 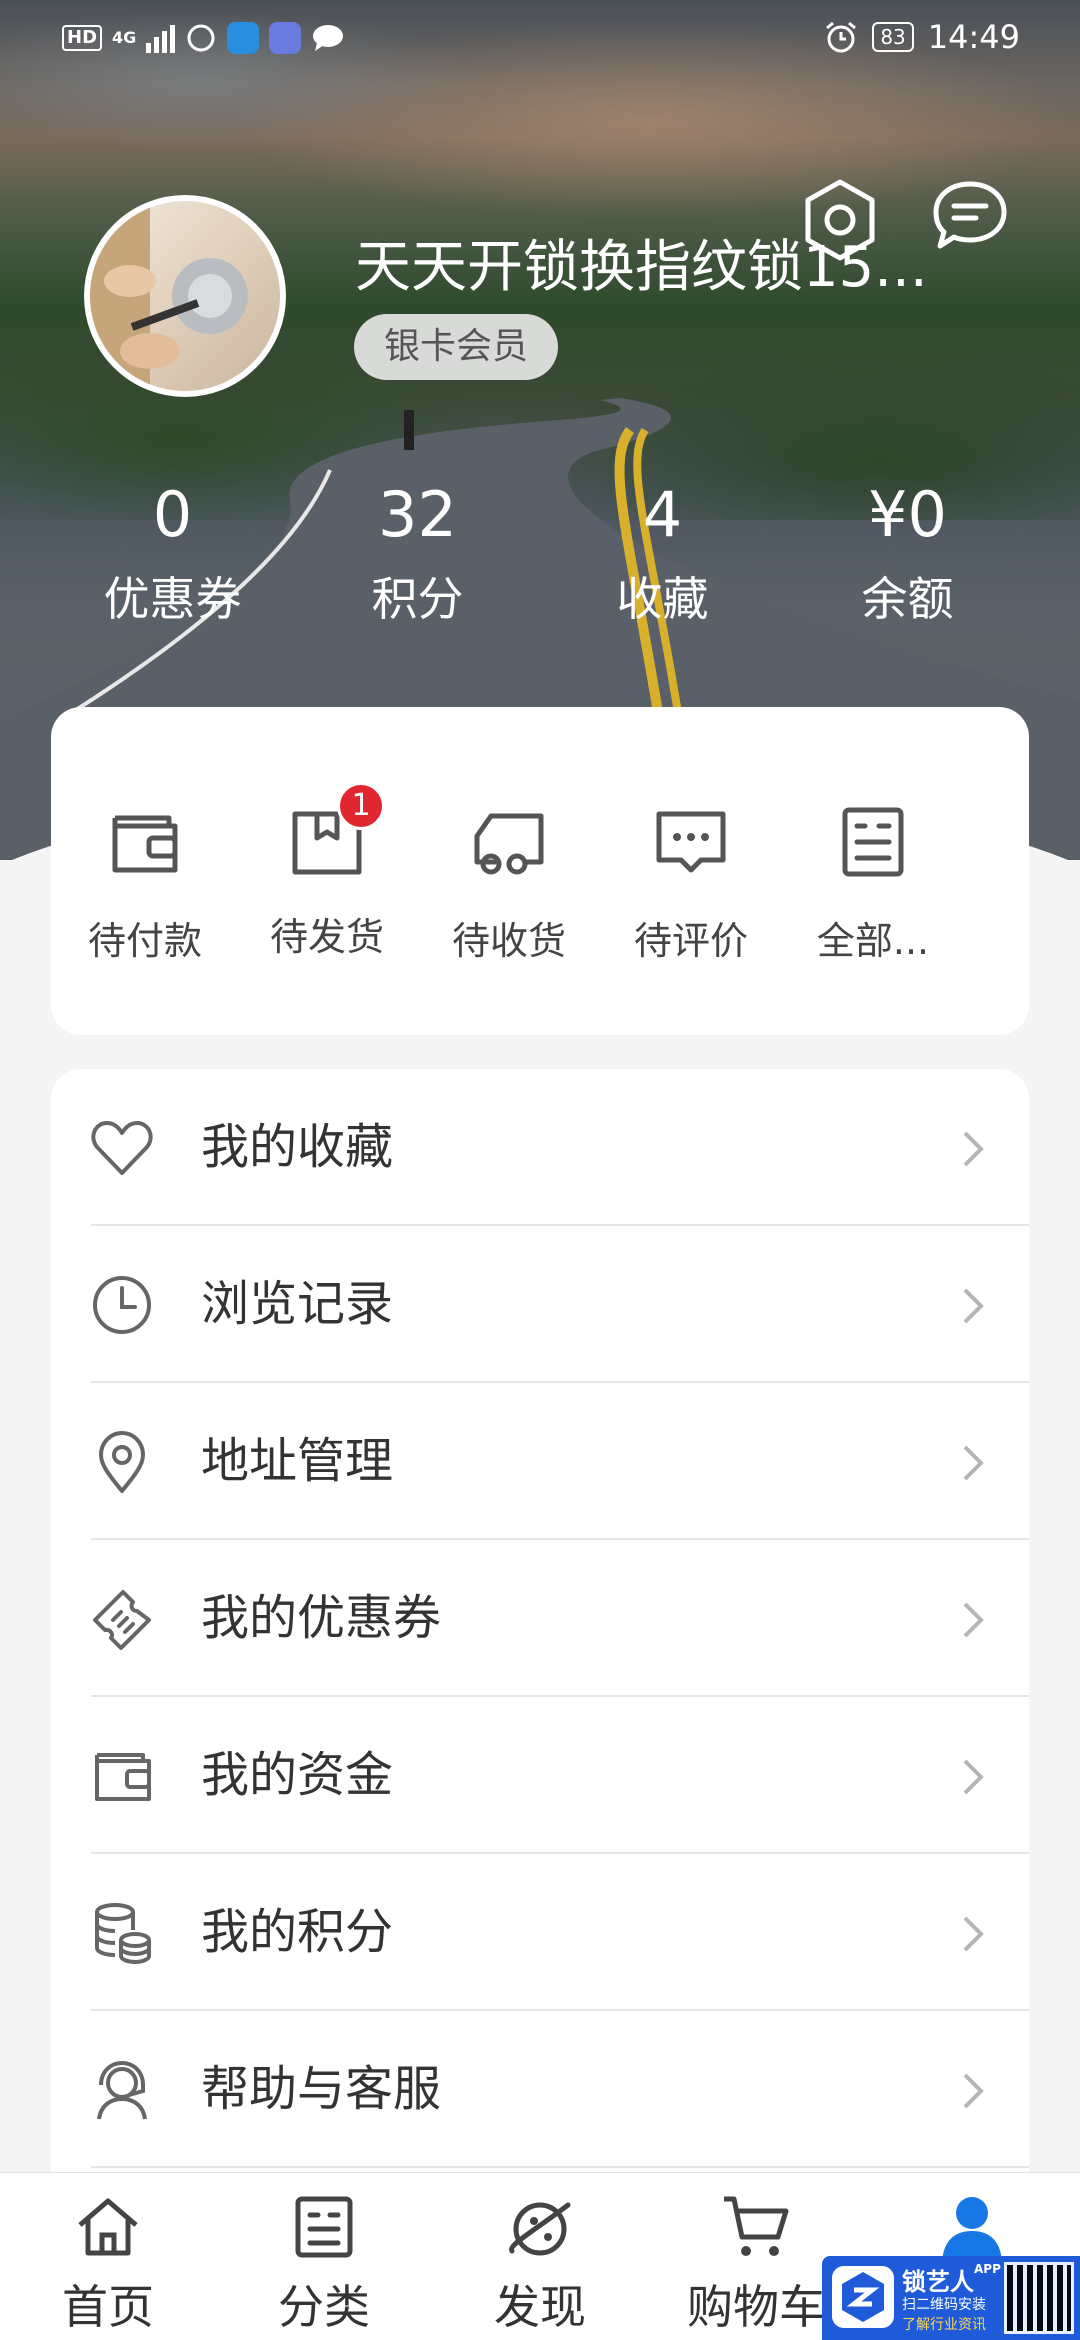 What do you see at coordinates (756, 2226) in the screenshot?
I see `cart-icon` at bounding box center [756, 2226].